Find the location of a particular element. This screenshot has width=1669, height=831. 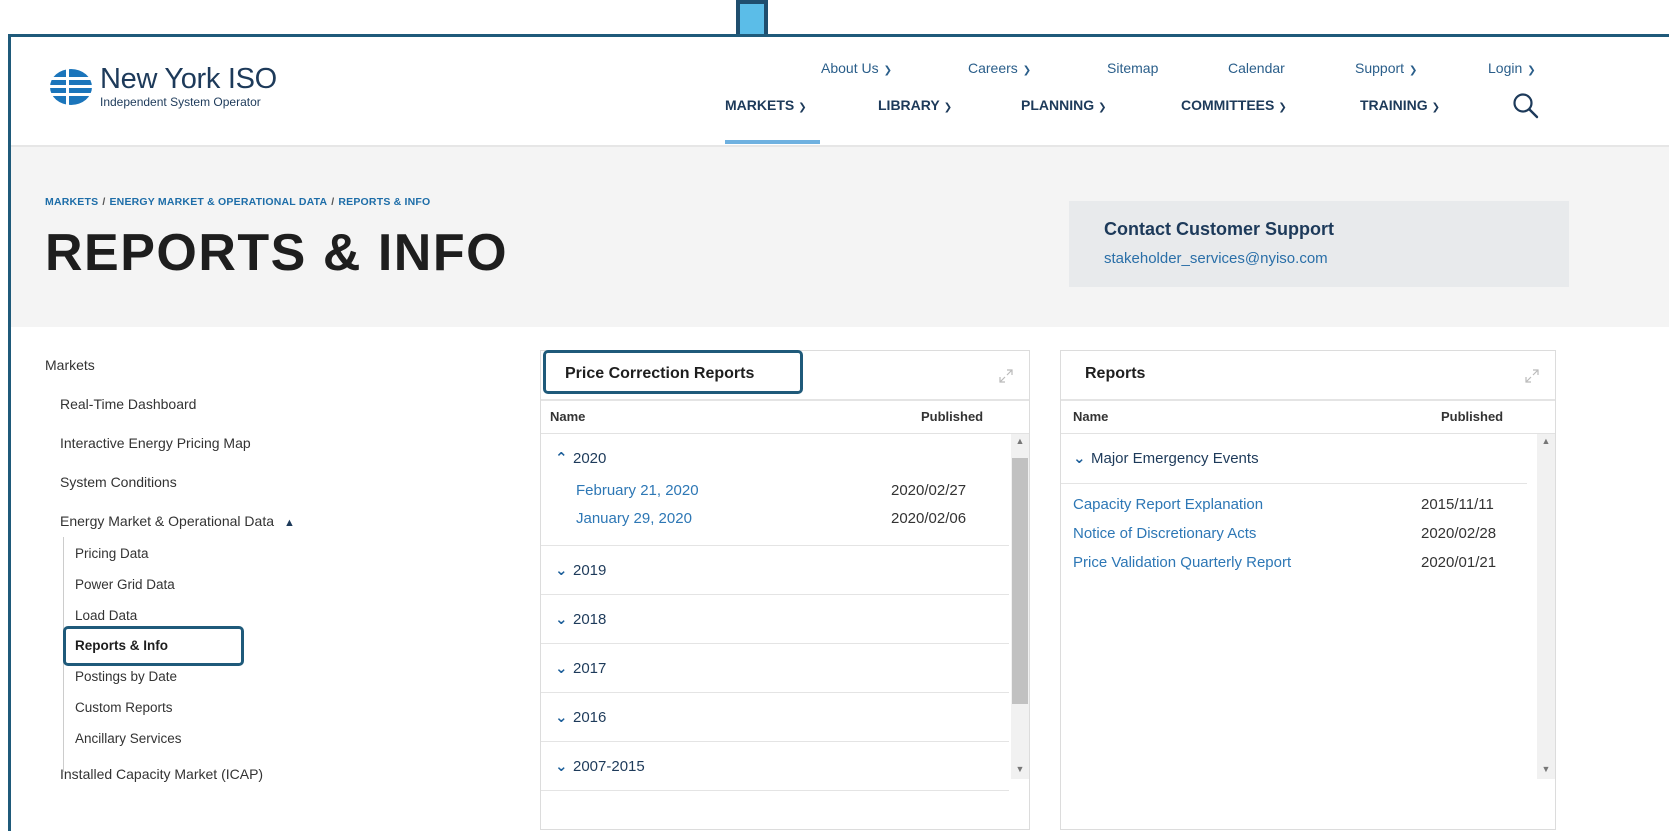

sidebar-subitem-load-data: Load Data is located at coordinates (106, 615).